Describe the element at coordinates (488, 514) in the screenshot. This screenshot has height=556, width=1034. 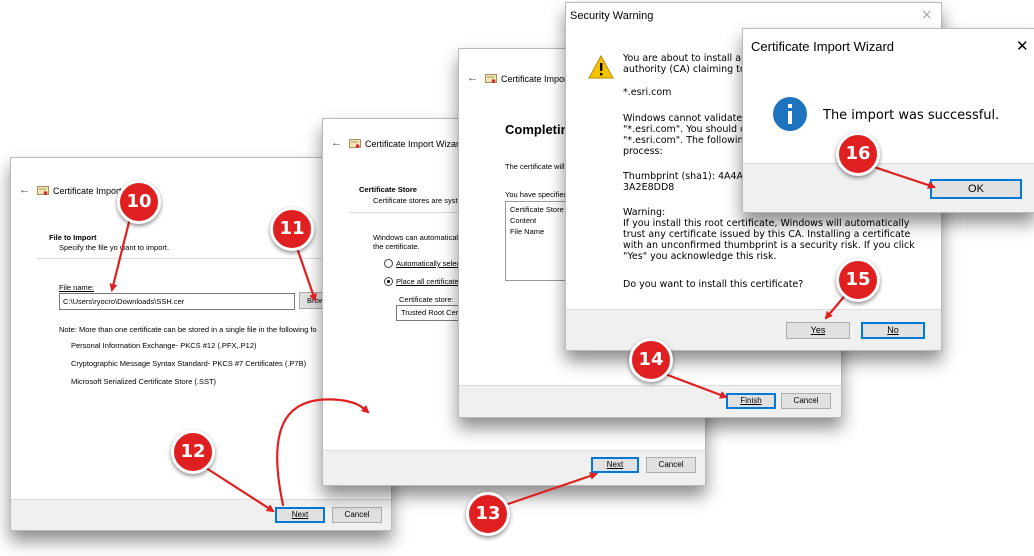
I see `step-badge-13: 13` at that location.